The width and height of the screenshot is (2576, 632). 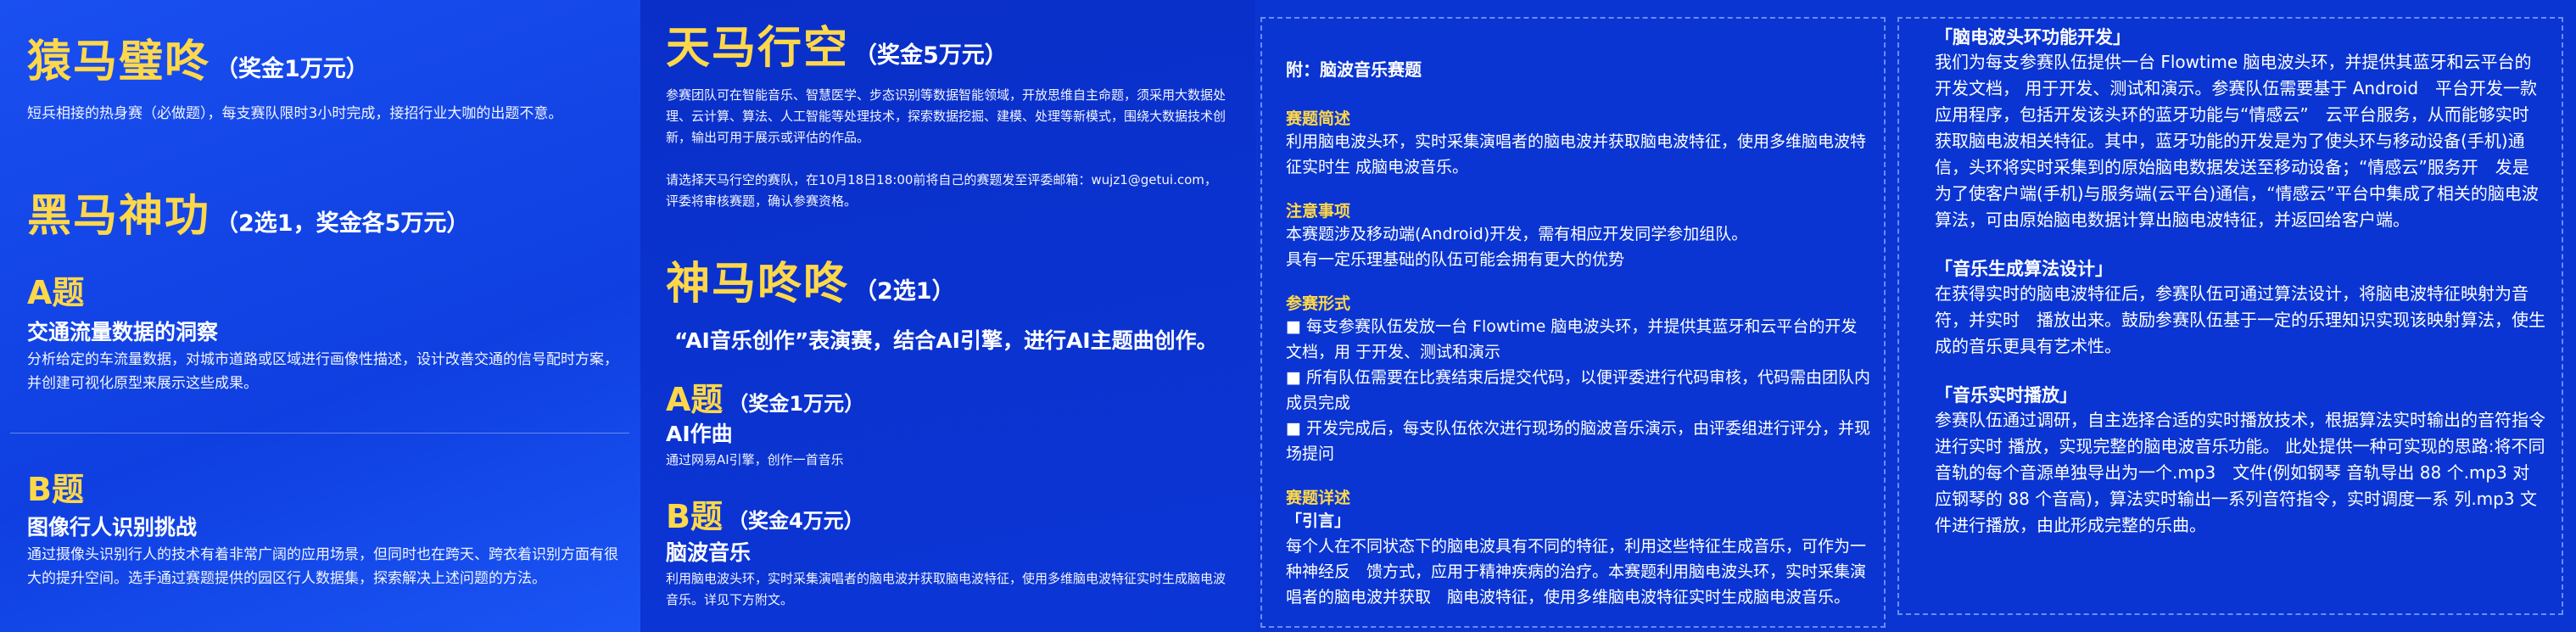 What do you see at coordinates (56, 292) in the screenshot?
I see `heima-a-title: A题` at bounding box center [56, 292].